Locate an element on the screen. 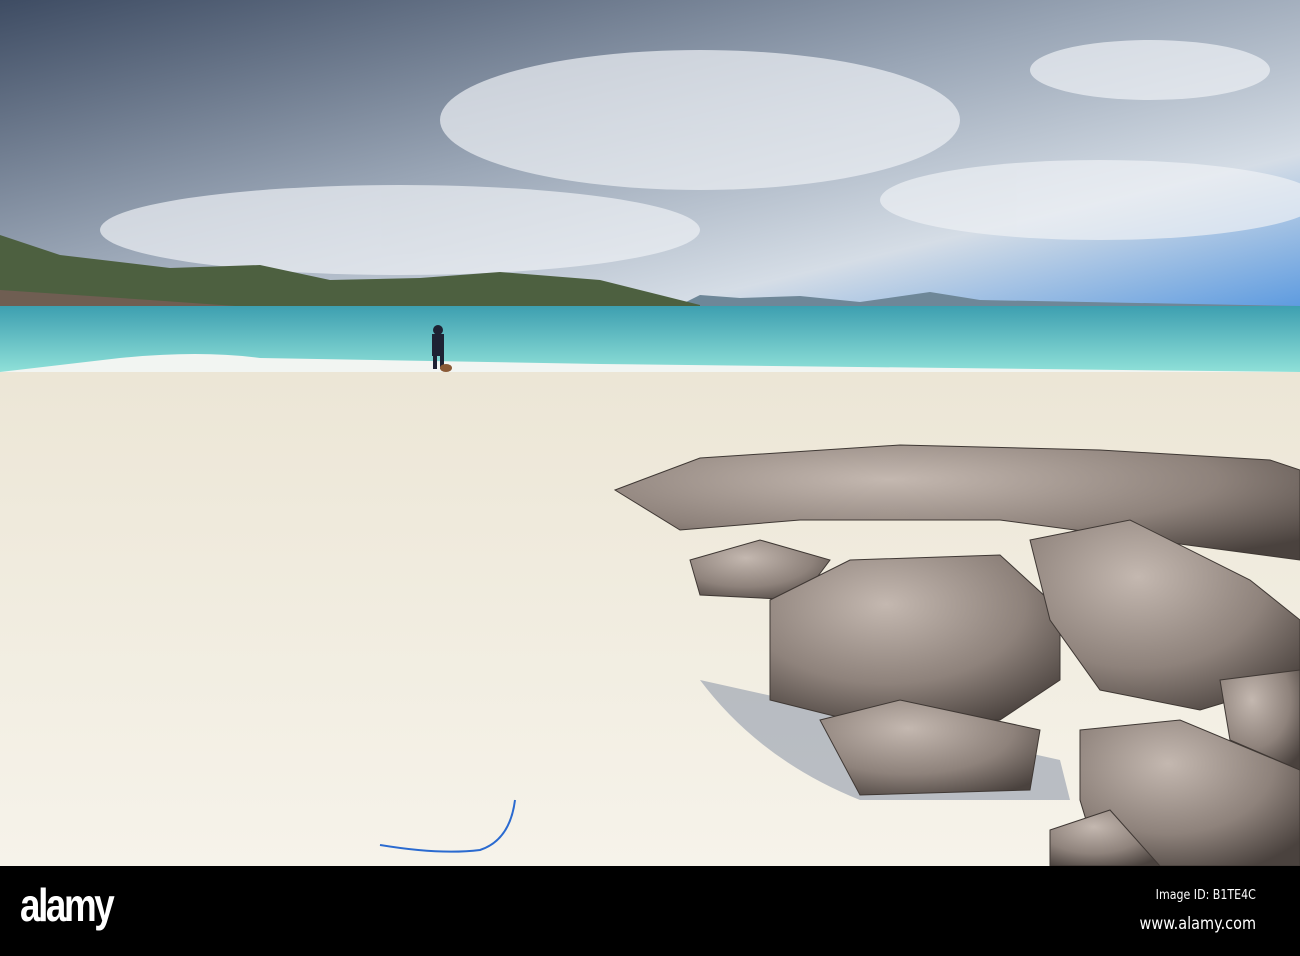 Image resolution: width=1300 pixels, height=956 pixels. watermark-bar: alamy Image ID: B1TE4C www.alamy.com is located at coordinates (650, 911).